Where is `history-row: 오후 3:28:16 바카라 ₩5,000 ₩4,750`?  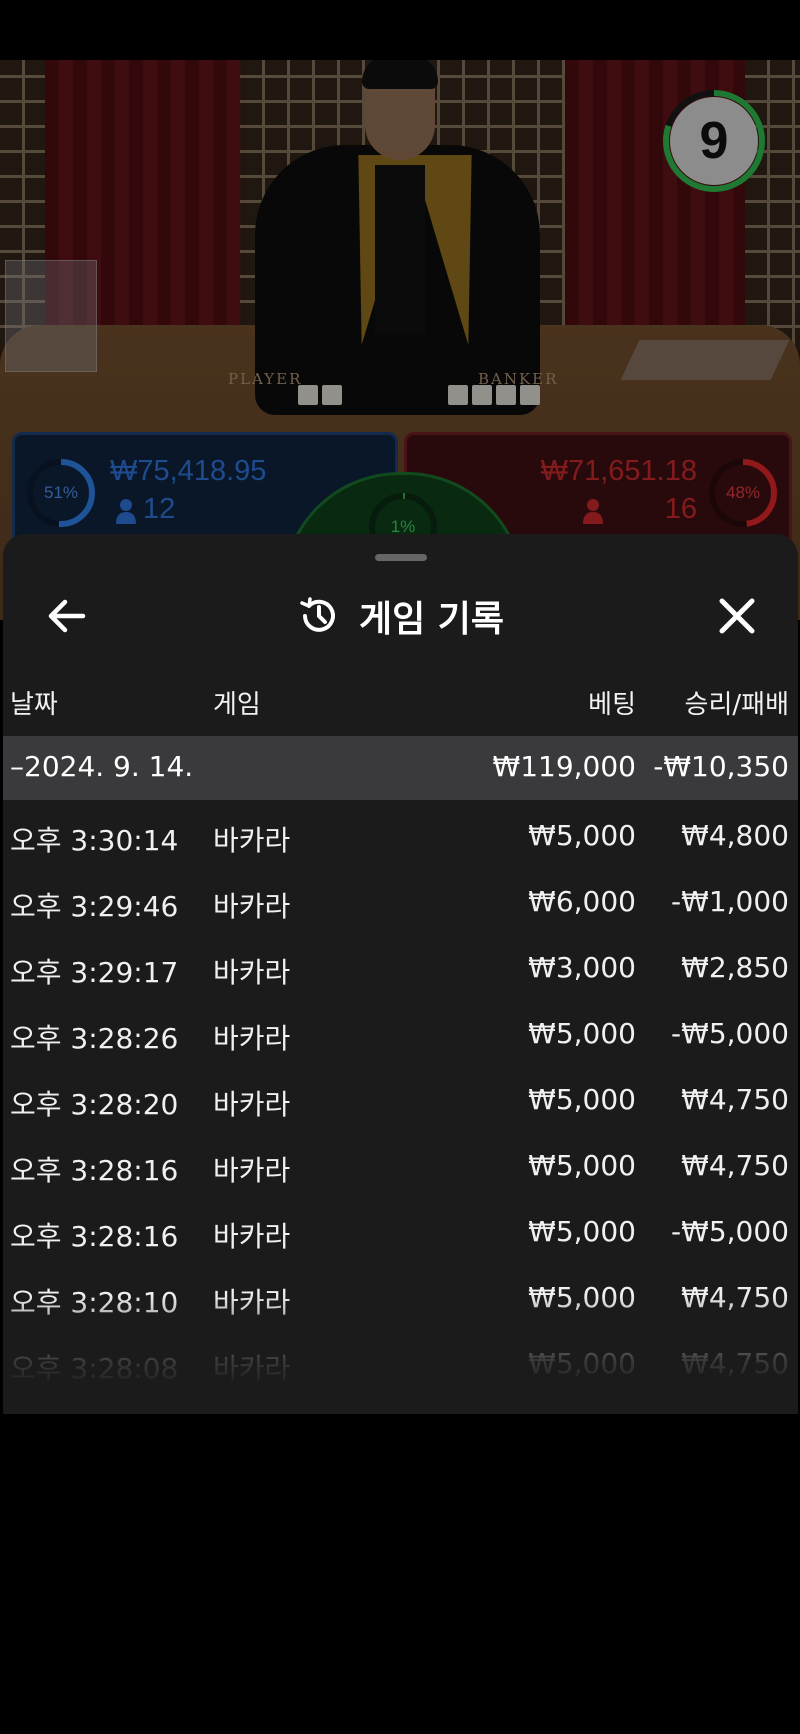 history-row: 오후 3:28:16 바카라 ₩5,000 ₩4,750 is located at coordinates (400, 1163).